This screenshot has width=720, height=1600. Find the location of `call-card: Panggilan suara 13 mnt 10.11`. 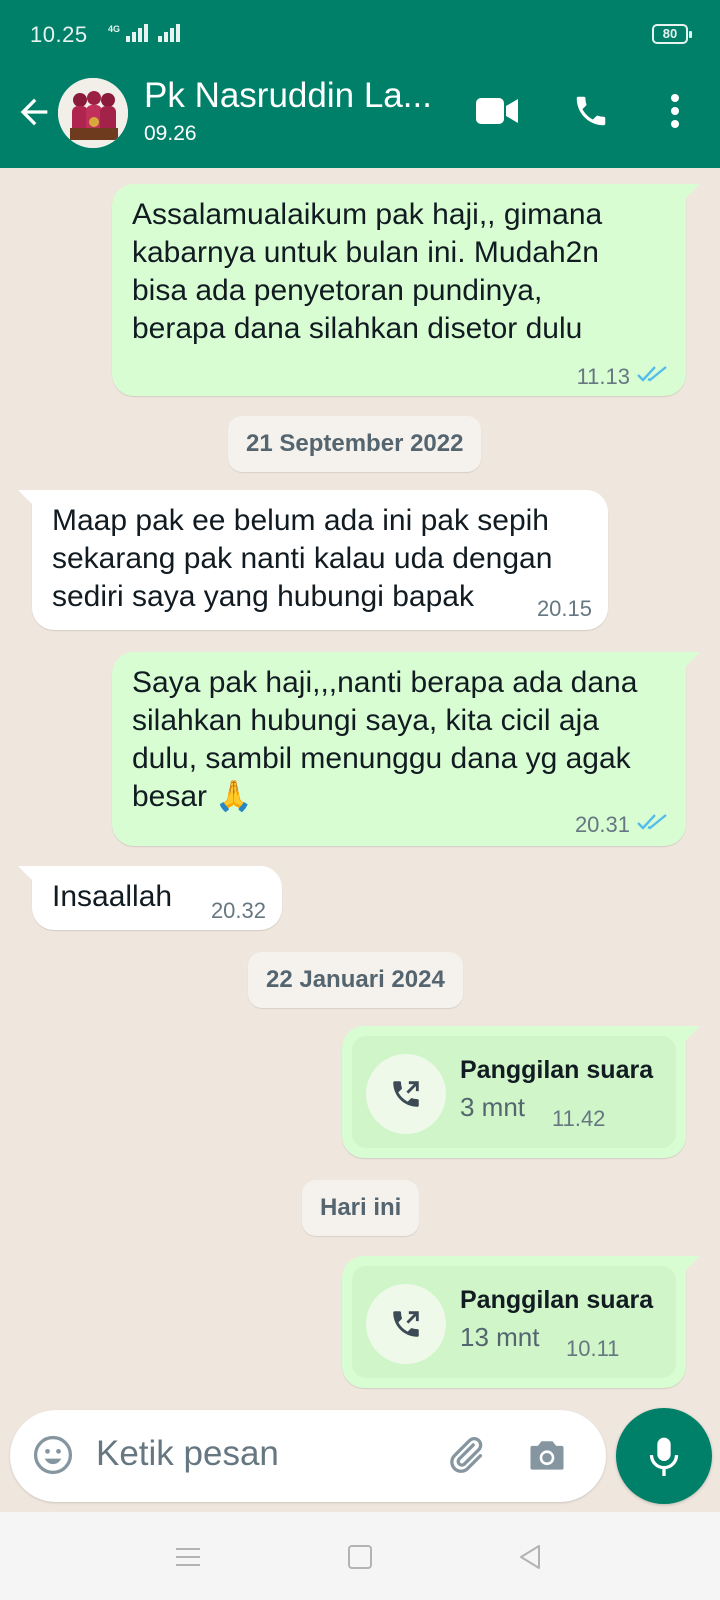

call-card: Panggilan suara 13 mnt 10.11 is located at coordinates (514, 1322).